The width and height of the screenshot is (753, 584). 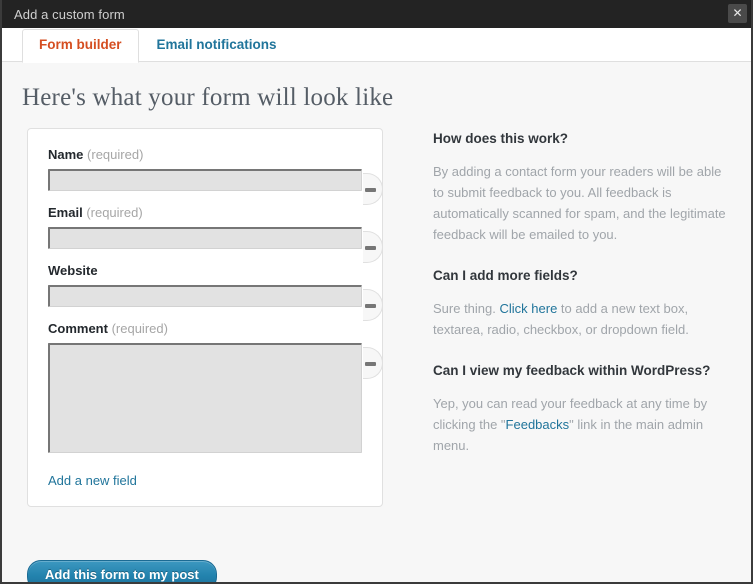 What do you see at coordinates (205, 155) in the screenshot?
I see `field-label-name: Name (required)` at bounding box center [205, 155].